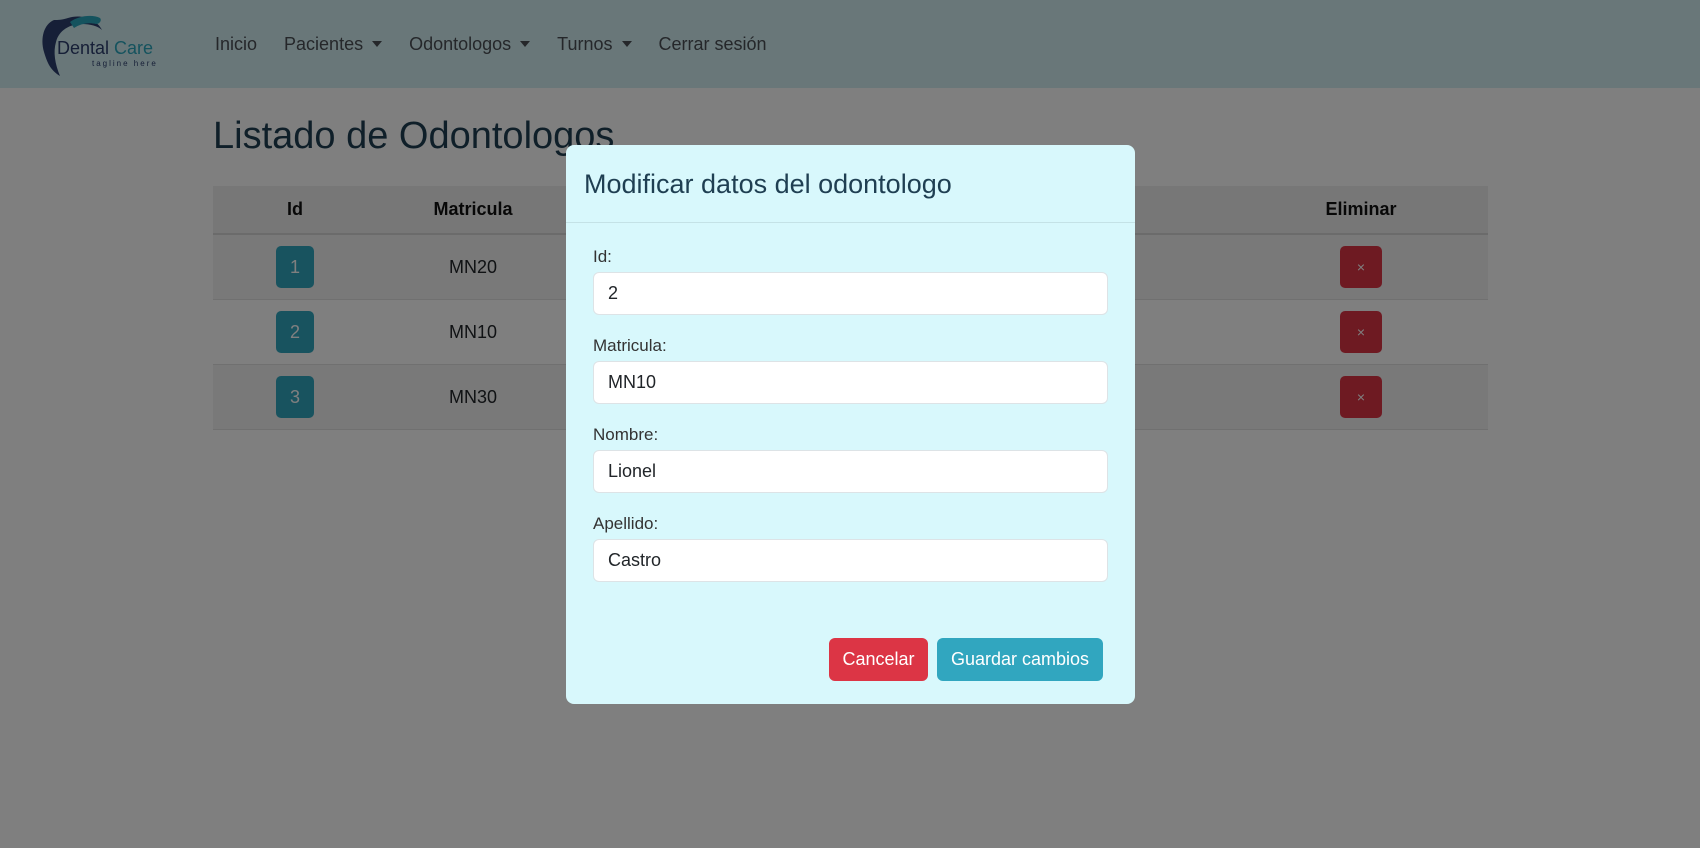 This screenshot has width=1700, height=848. Describe the element at coordinates (850, 382) in the screenshot. I see `matricula-input` at that location.